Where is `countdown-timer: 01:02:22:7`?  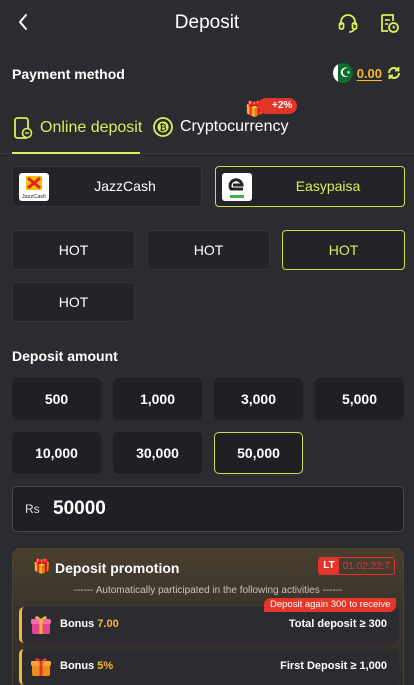 countdown-timer: 01:02:22:7 is located at coordinates (366, 566).